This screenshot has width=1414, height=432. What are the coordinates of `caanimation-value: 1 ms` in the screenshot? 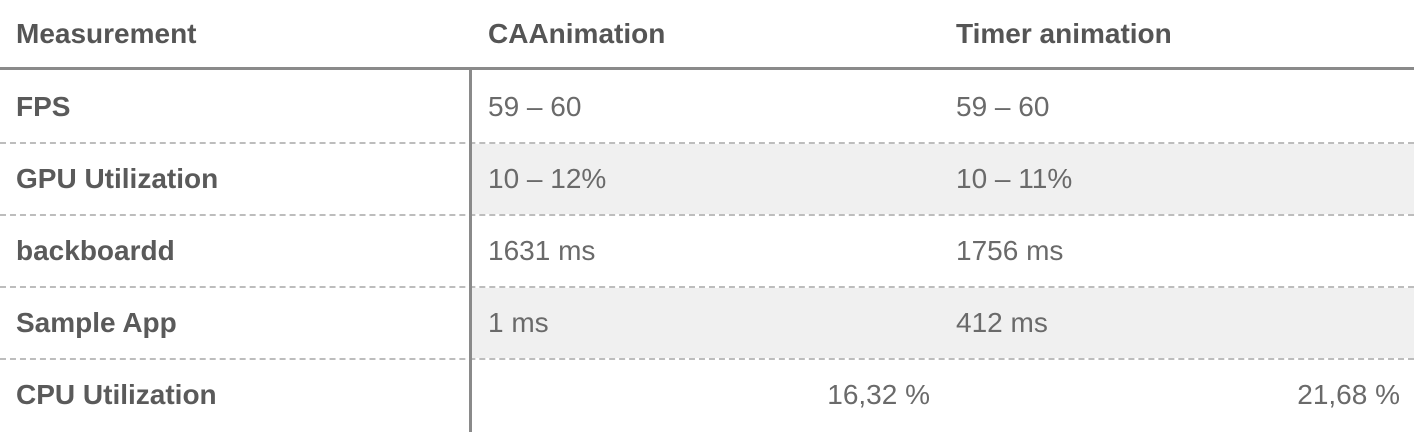 It's located at (518, 322).